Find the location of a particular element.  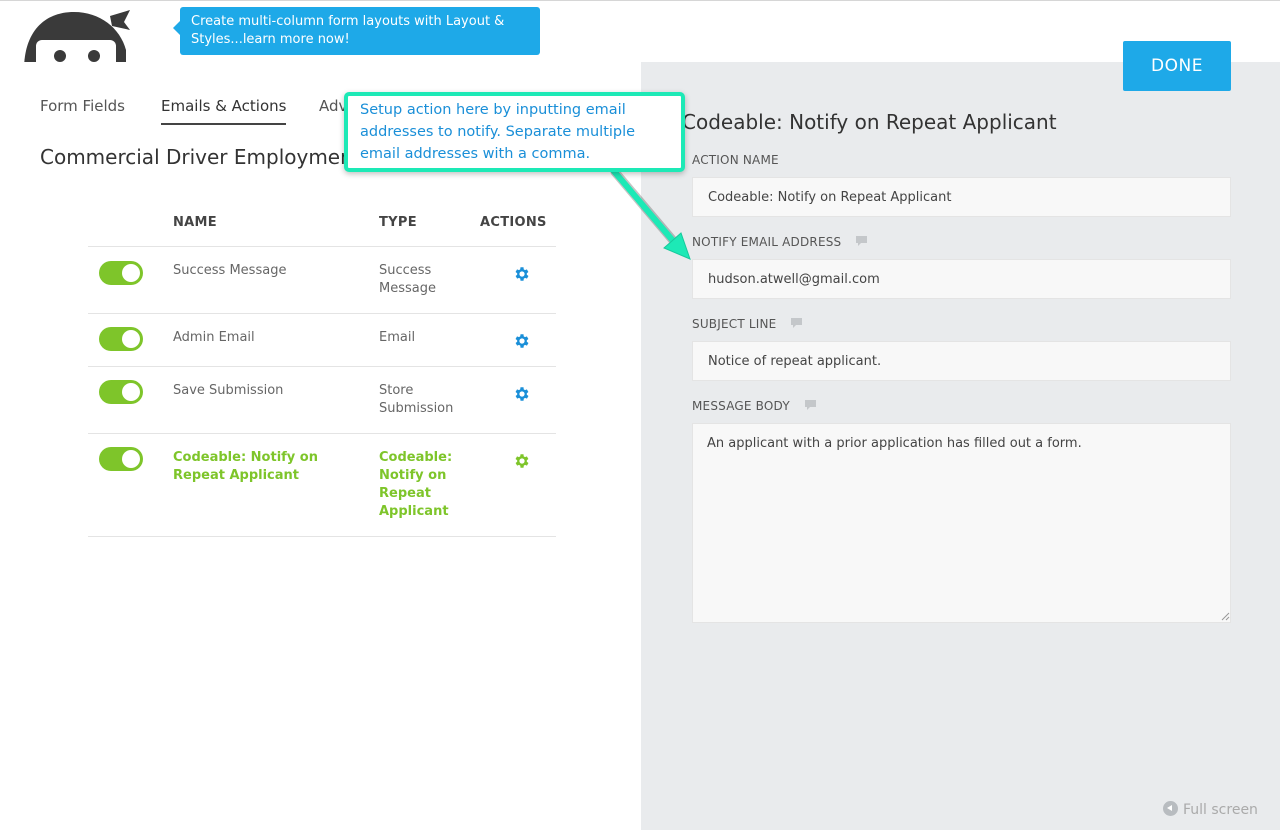

action-name: Success Message is located at coordinates (230, 270).